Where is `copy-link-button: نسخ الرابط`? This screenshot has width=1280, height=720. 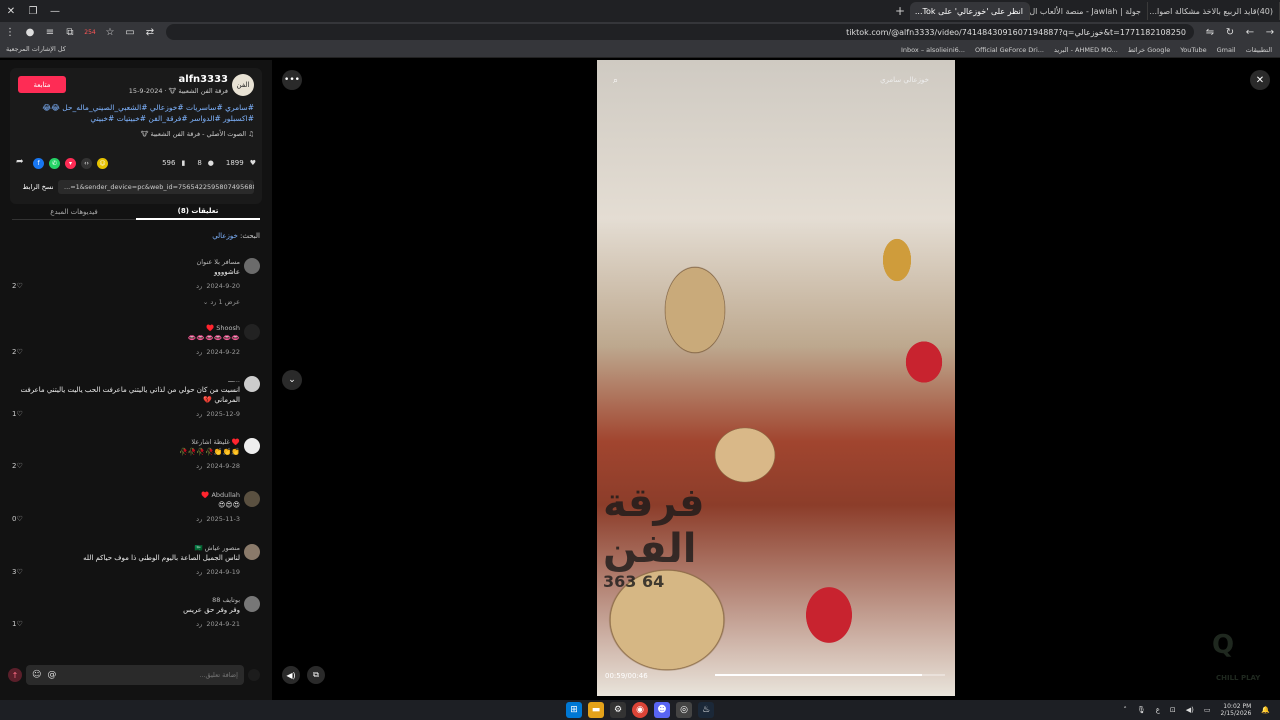
copy-link-button: نسخ الرابط is located at coordinates (38, 187).